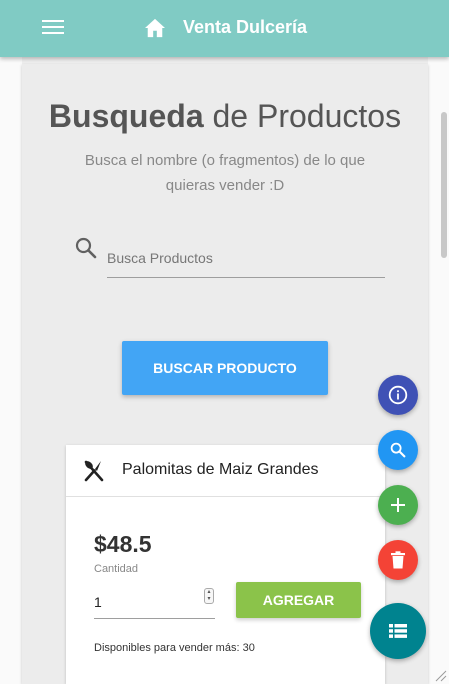  I want to click on search-fab, so click(398, 450).